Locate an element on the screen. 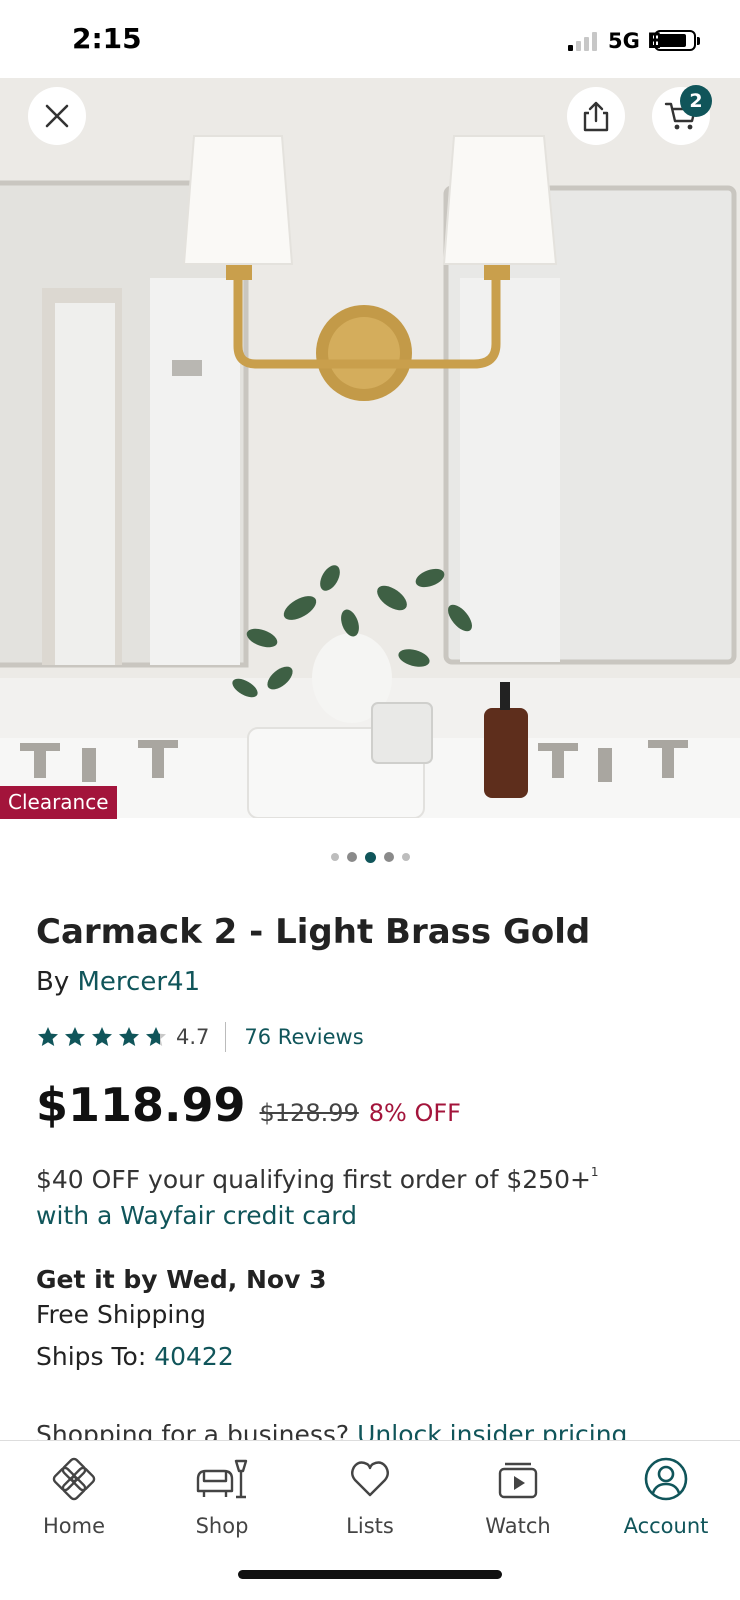  by-label: By is located at coordinates (53, 982).